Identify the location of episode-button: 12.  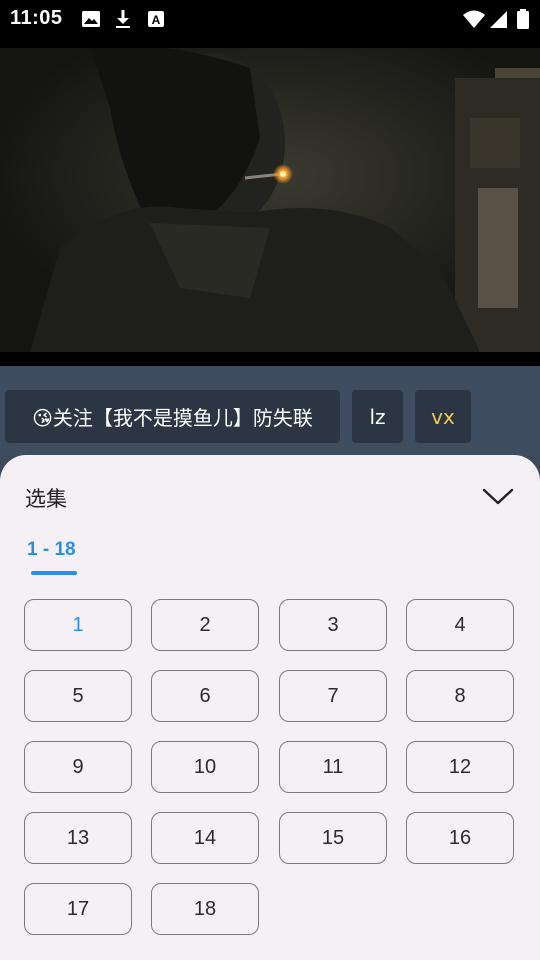
(460, 767).